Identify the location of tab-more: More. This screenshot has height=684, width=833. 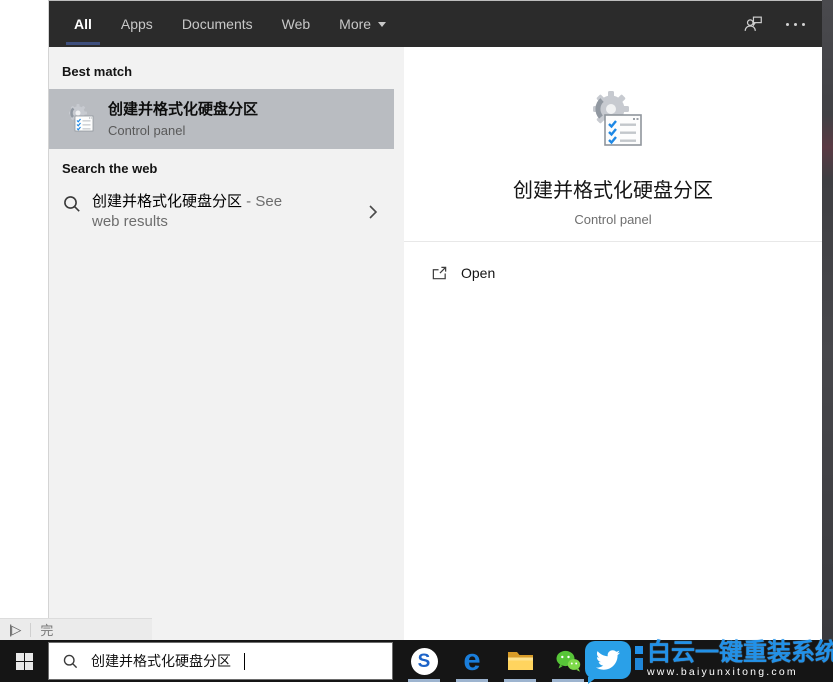
(363, 24).